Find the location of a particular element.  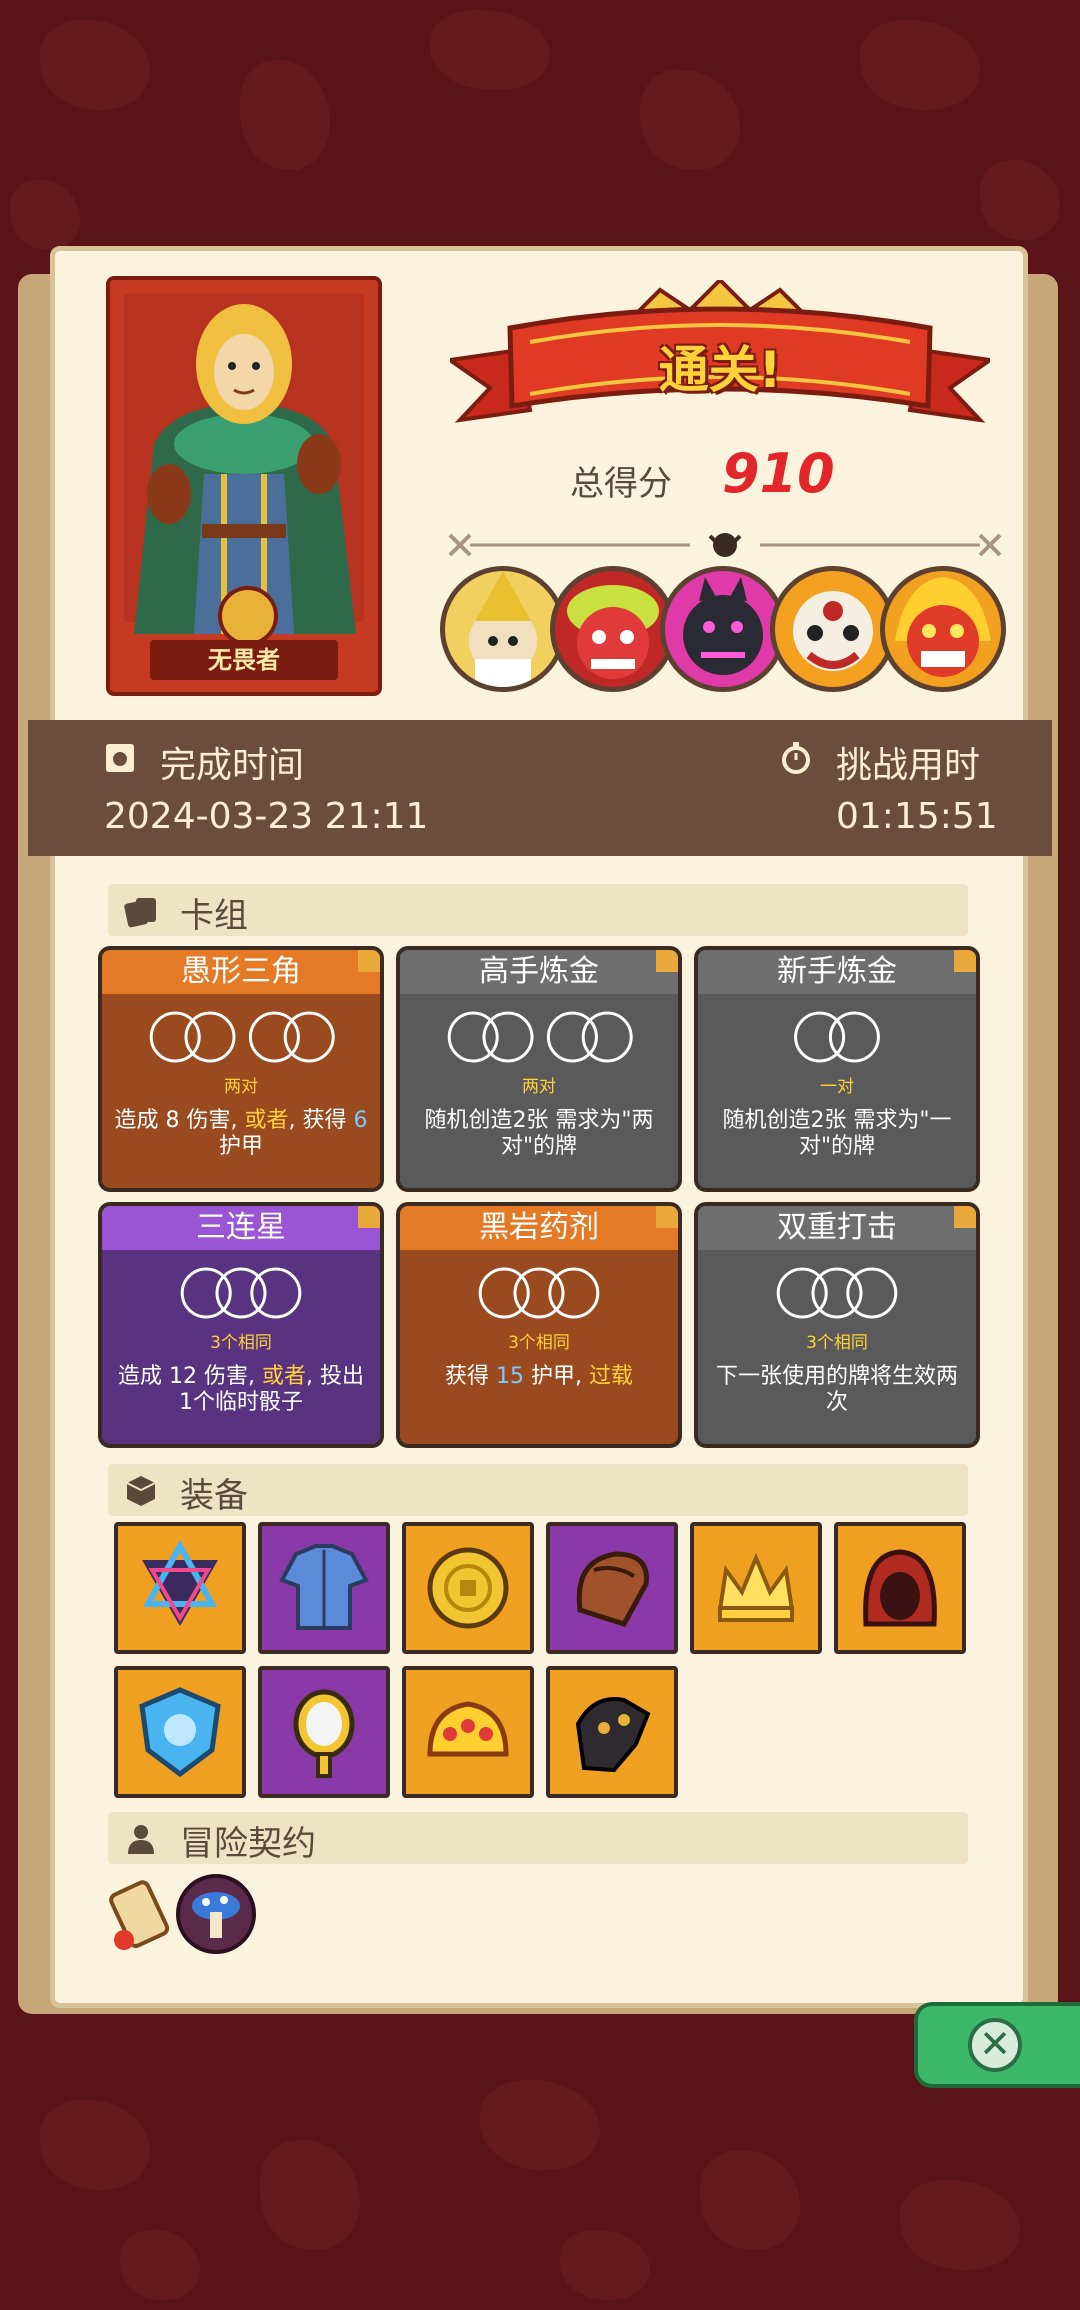

card-description: 随机创造2张 需求为"两对"的牌 is located at coordinates (539, 1133).